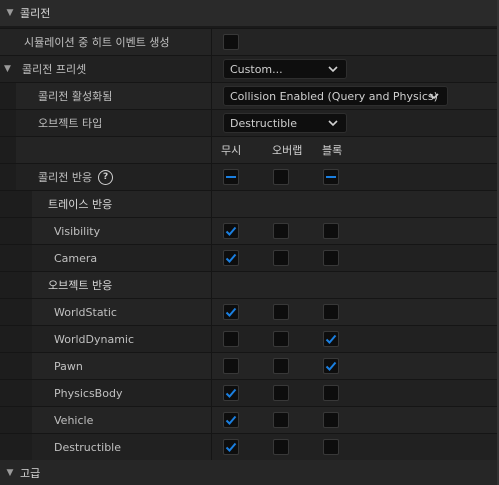 This screenshot has width=499, height=485. Describe the element at coordinates (249, 392) in the screenshot. I see `response-row: PhysicsBody` at that location.